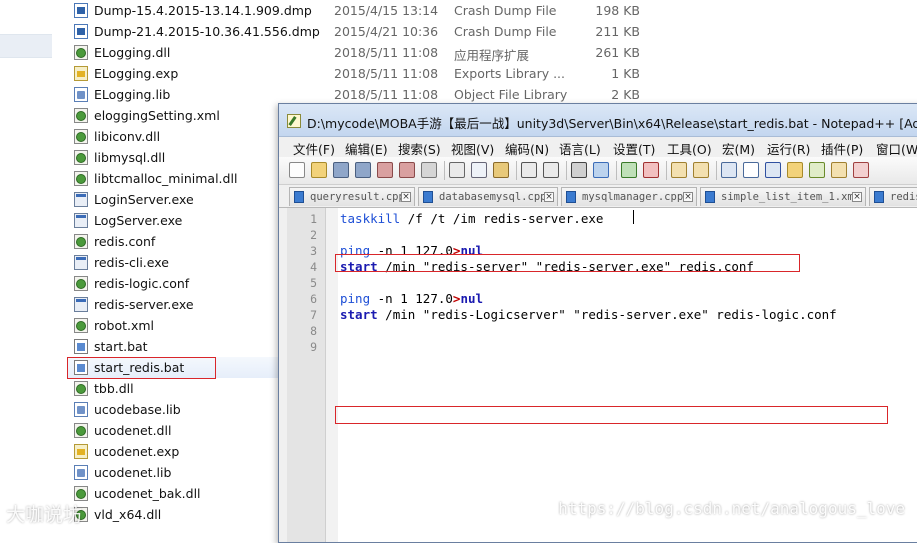 The height and width of the screenshot is (543, 917). I want to click on file-name: libtcmalloc_minimal.dll, so click(166, 178).